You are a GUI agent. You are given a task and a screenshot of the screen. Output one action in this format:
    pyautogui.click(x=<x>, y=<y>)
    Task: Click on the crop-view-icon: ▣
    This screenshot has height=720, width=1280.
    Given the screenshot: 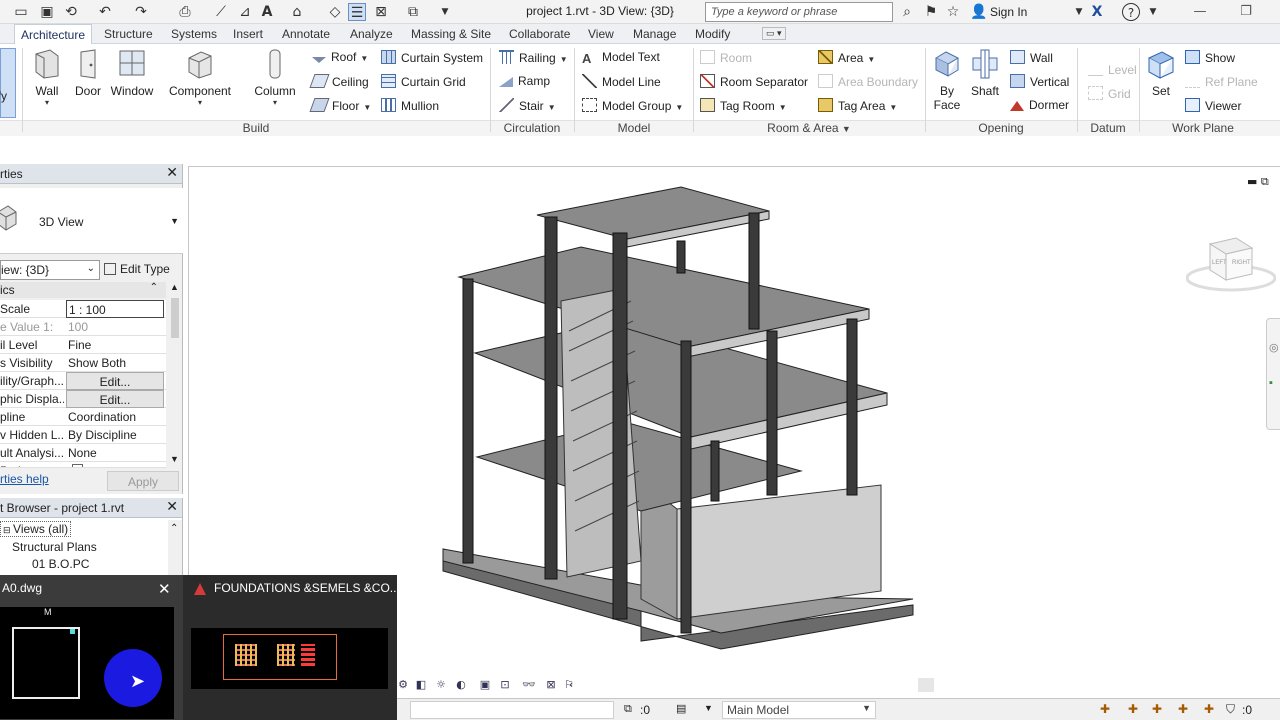 What is the action you would take?
    pyautogui.click(x=485, y=685)
    